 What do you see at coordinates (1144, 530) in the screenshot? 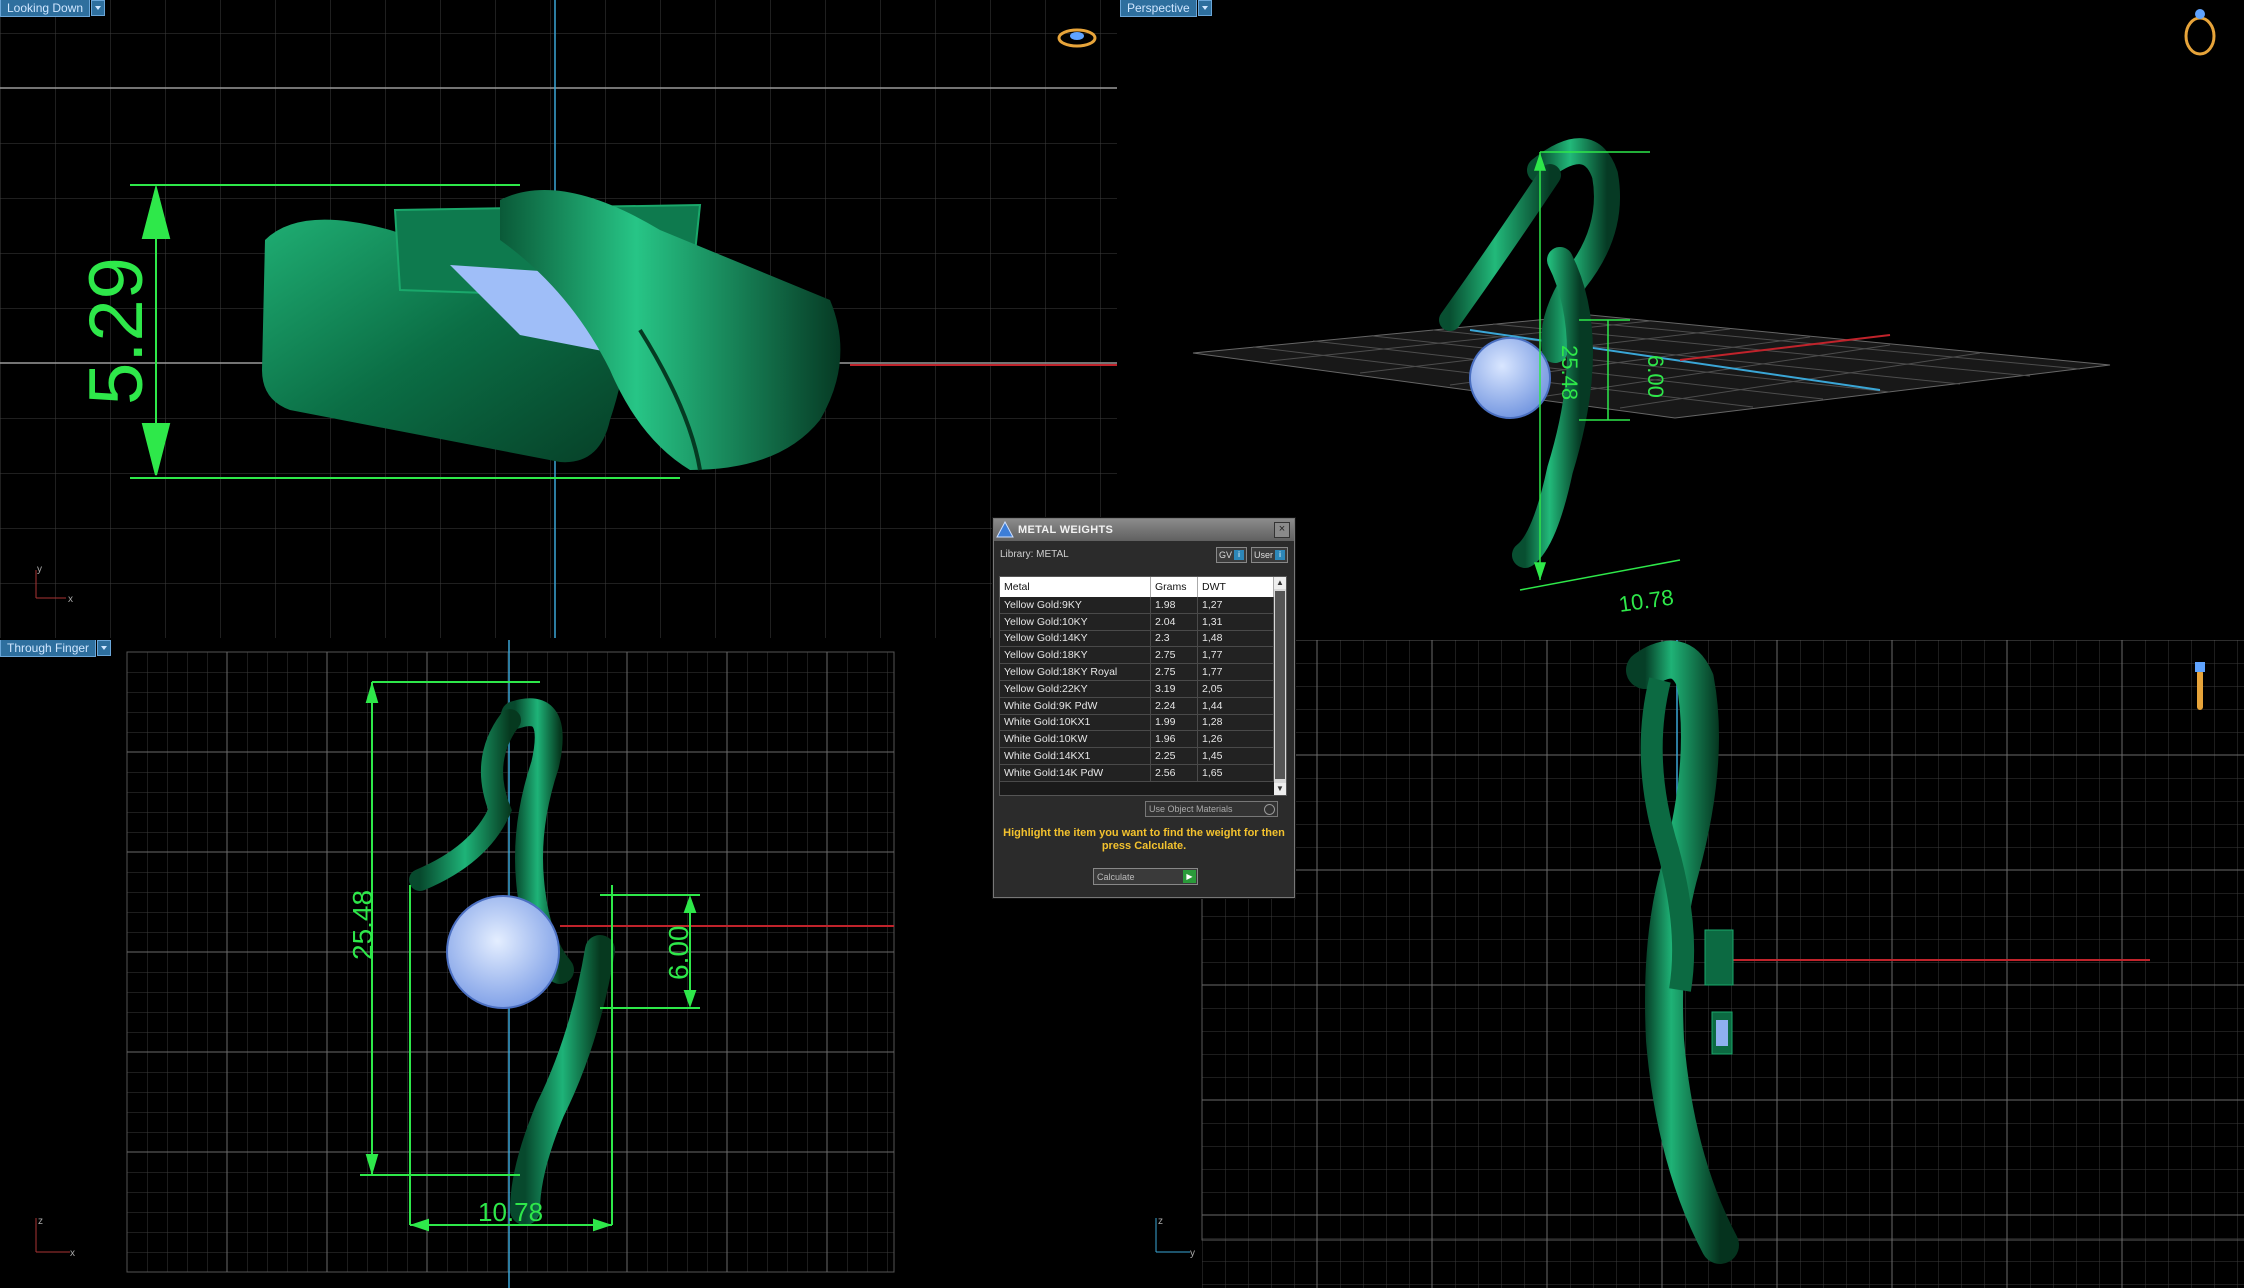
I see `dialog-title-bar: METAL WEIGHTS ×` at bounding box center [1144, 530].